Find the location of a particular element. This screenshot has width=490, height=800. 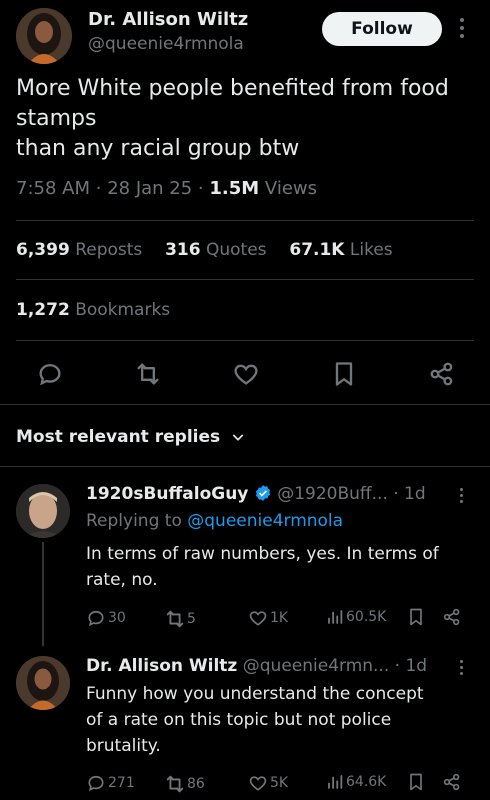

repost-count: 5 is located at coordinates (191, 619).